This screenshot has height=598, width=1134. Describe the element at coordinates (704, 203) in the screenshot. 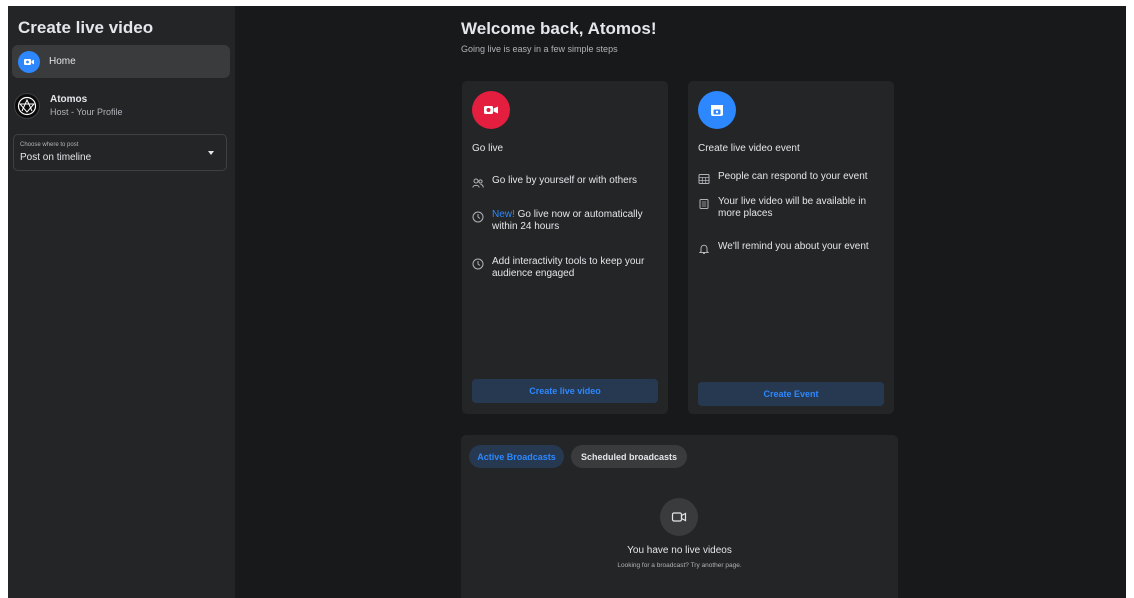

I see `newsfeed-icon` at that location.